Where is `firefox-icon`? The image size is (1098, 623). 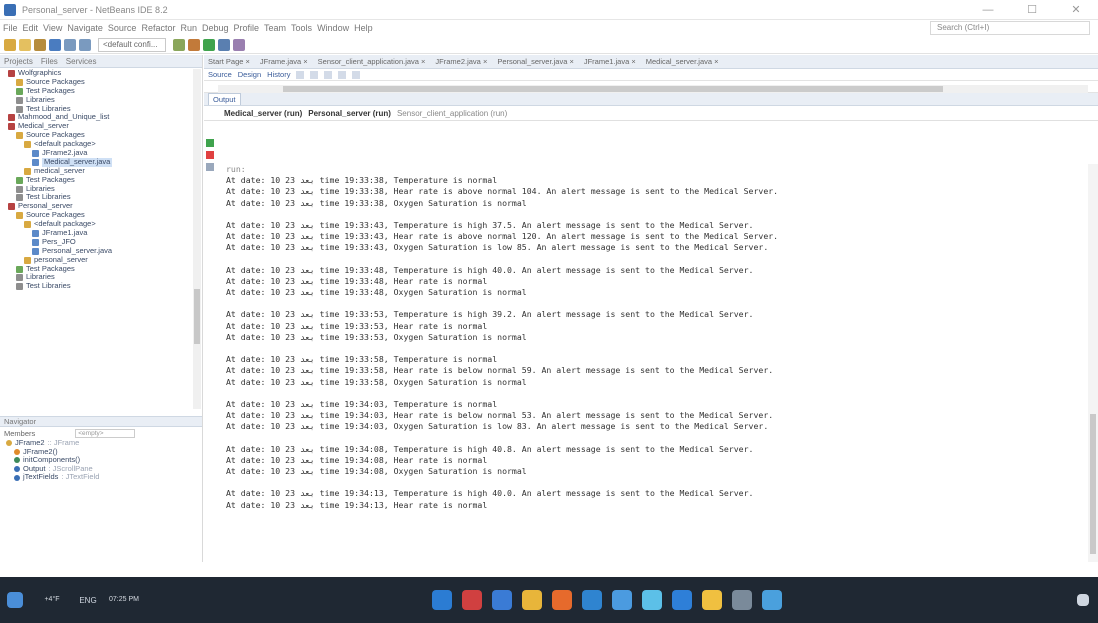
firefox-icon is located at coordinates (562, 600).